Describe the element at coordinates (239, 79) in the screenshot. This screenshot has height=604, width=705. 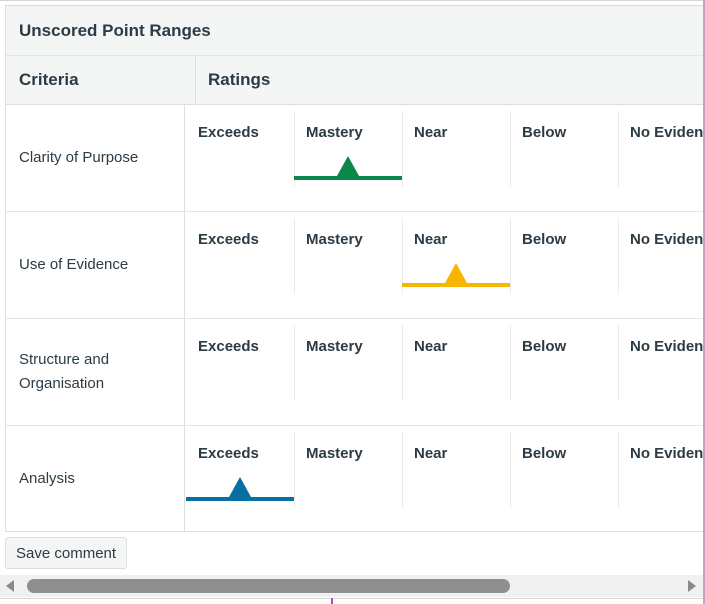
I see `ratings-header: Ratings` at that location.